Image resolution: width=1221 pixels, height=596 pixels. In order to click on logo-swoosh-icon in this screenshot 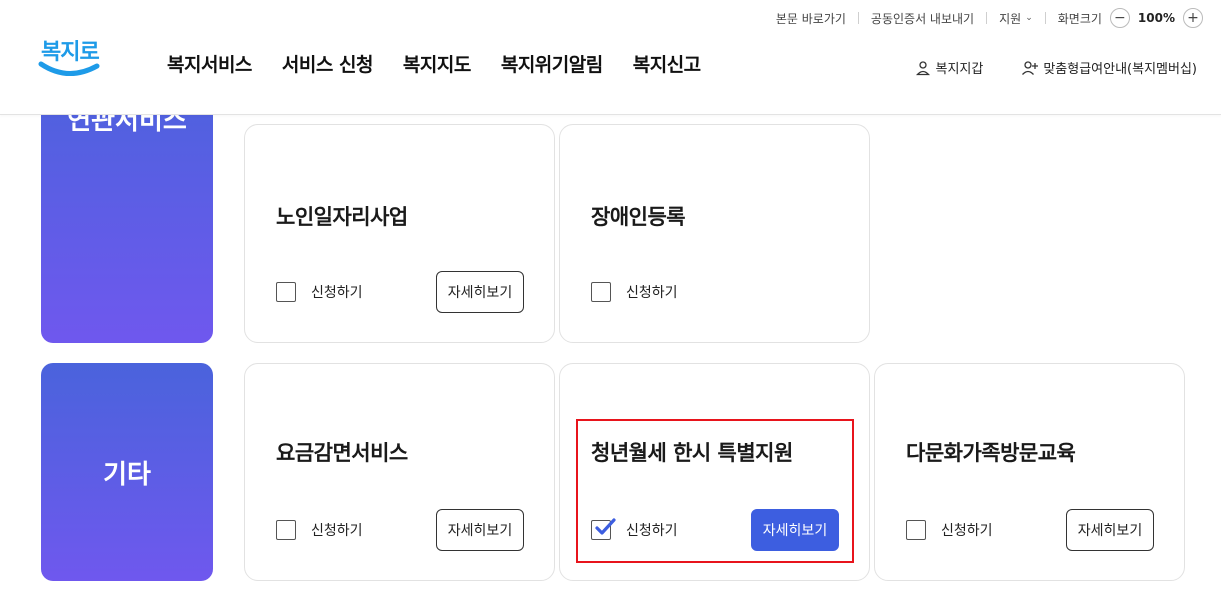, I will do `click(69, 68)`.